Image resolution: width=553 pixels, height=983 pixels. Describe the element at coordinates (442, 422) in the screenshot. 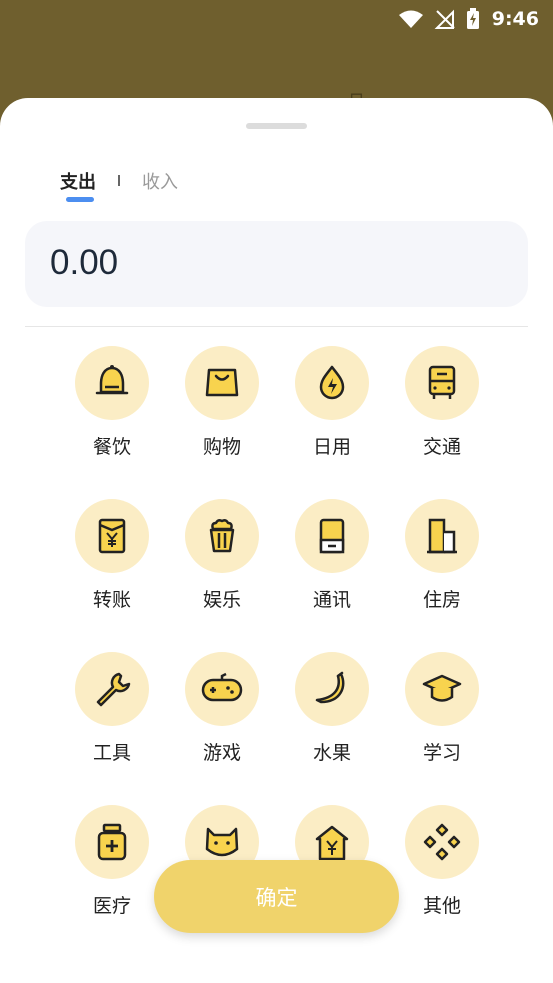

I see `category-item: 交通` at that location.